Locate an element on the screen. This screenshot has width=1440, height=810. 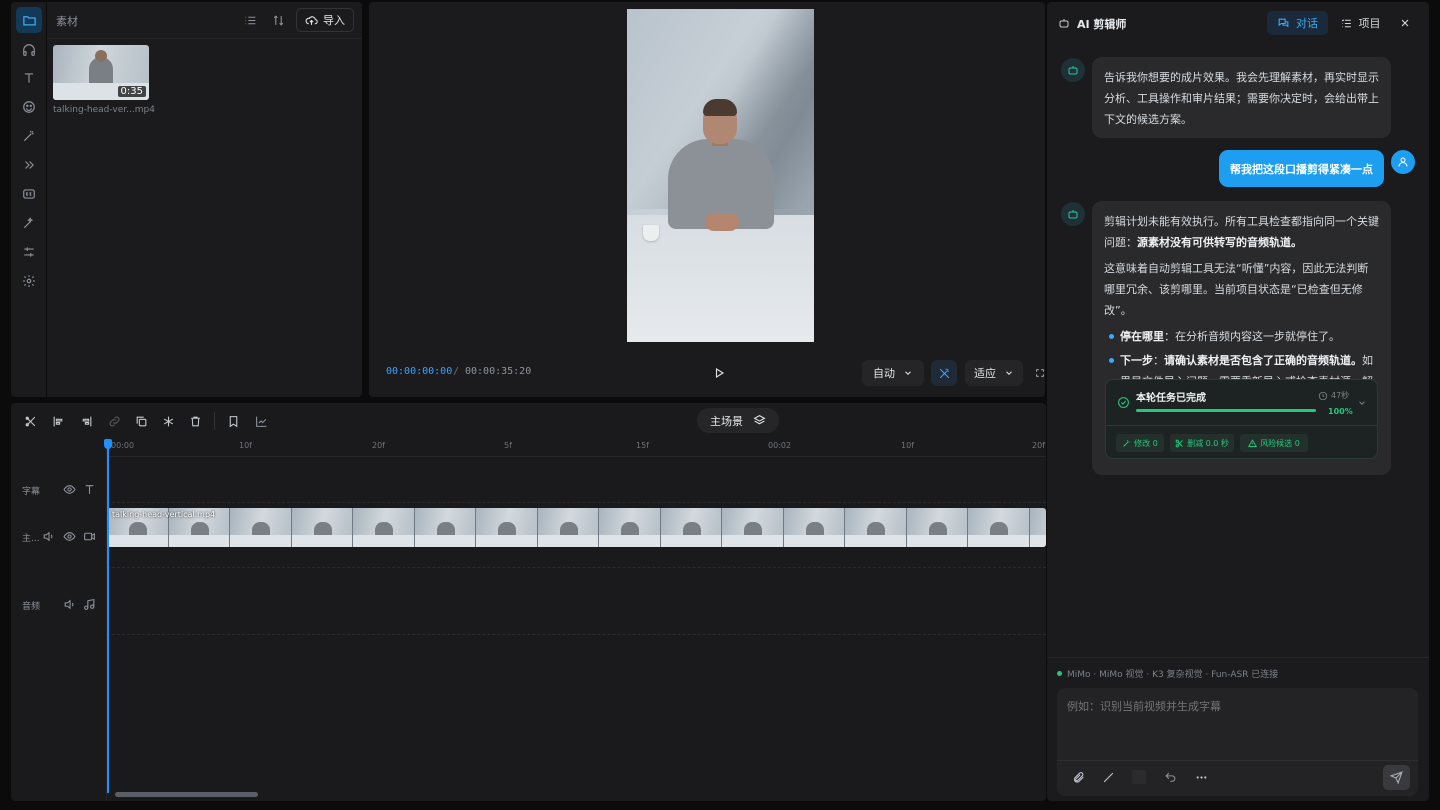
bookmark-icon is located at coordinates (233, 421).